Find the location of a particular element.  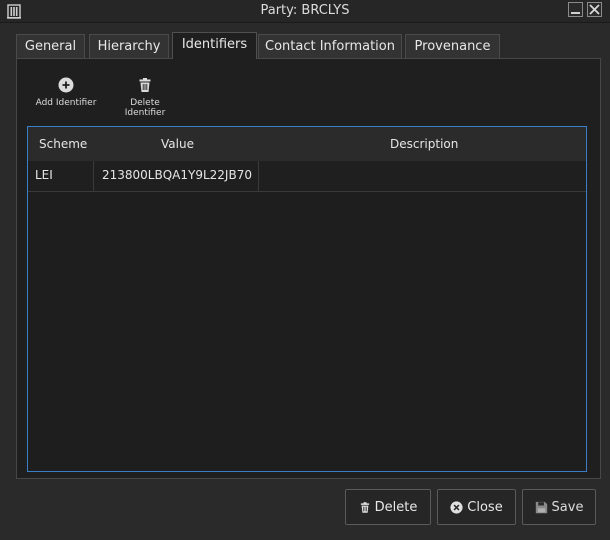

window-title: Party: BRCLYS is located at coordinates (305, 10).